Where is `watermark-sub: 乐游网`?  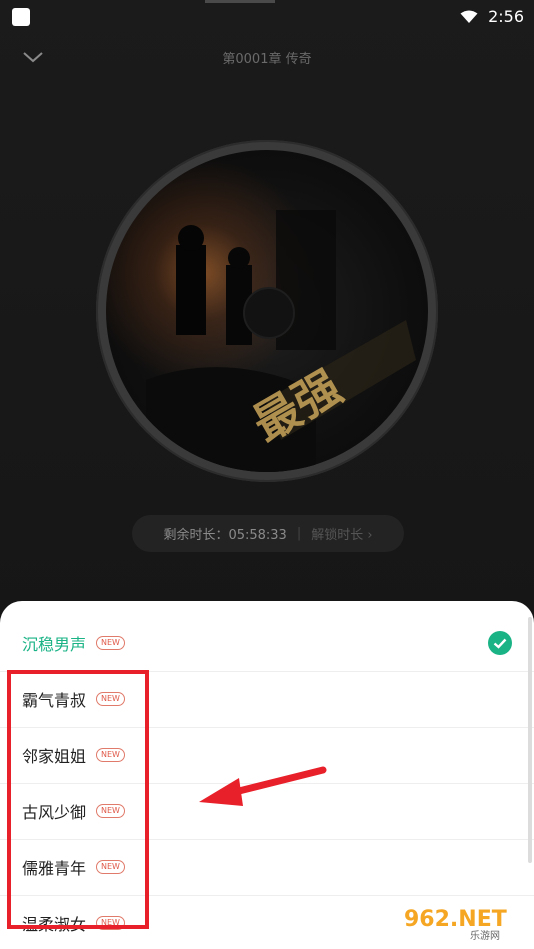
watermark-sub: 乐游网 is located at coordinates (485, 935).